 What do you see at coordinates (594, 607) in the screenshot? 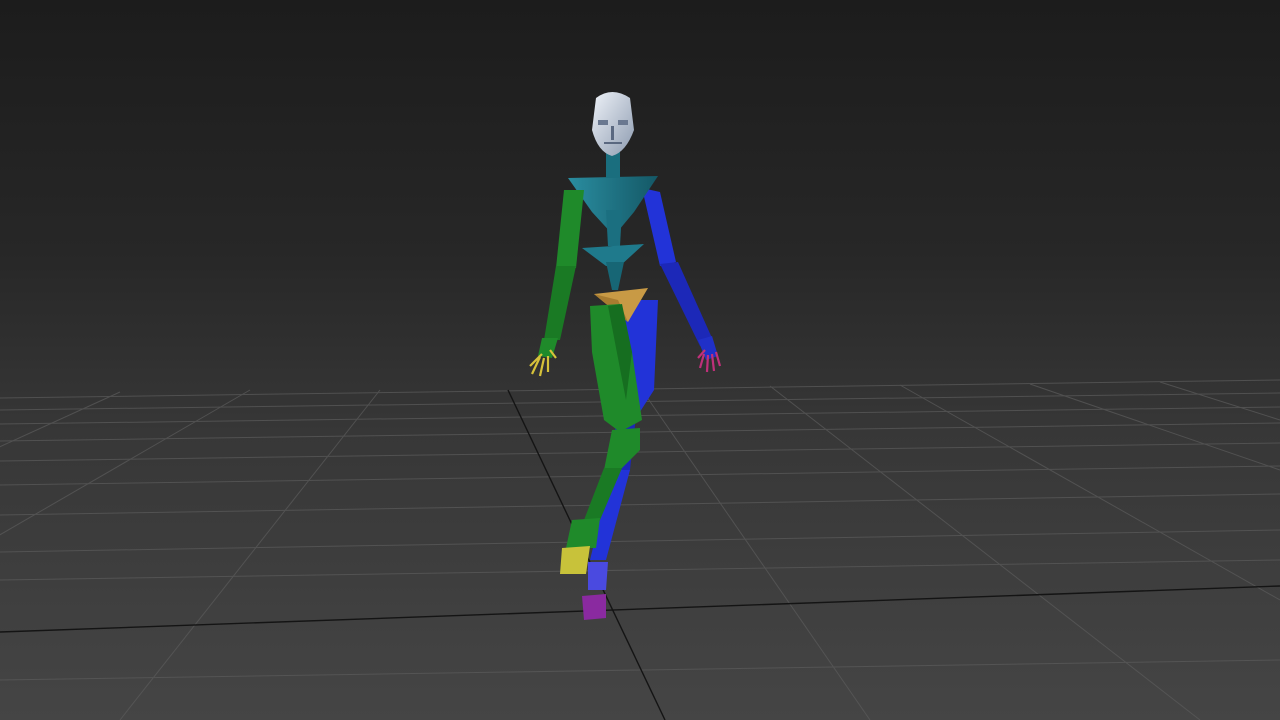
I see `right-foot` at bounding box center [594, 607].